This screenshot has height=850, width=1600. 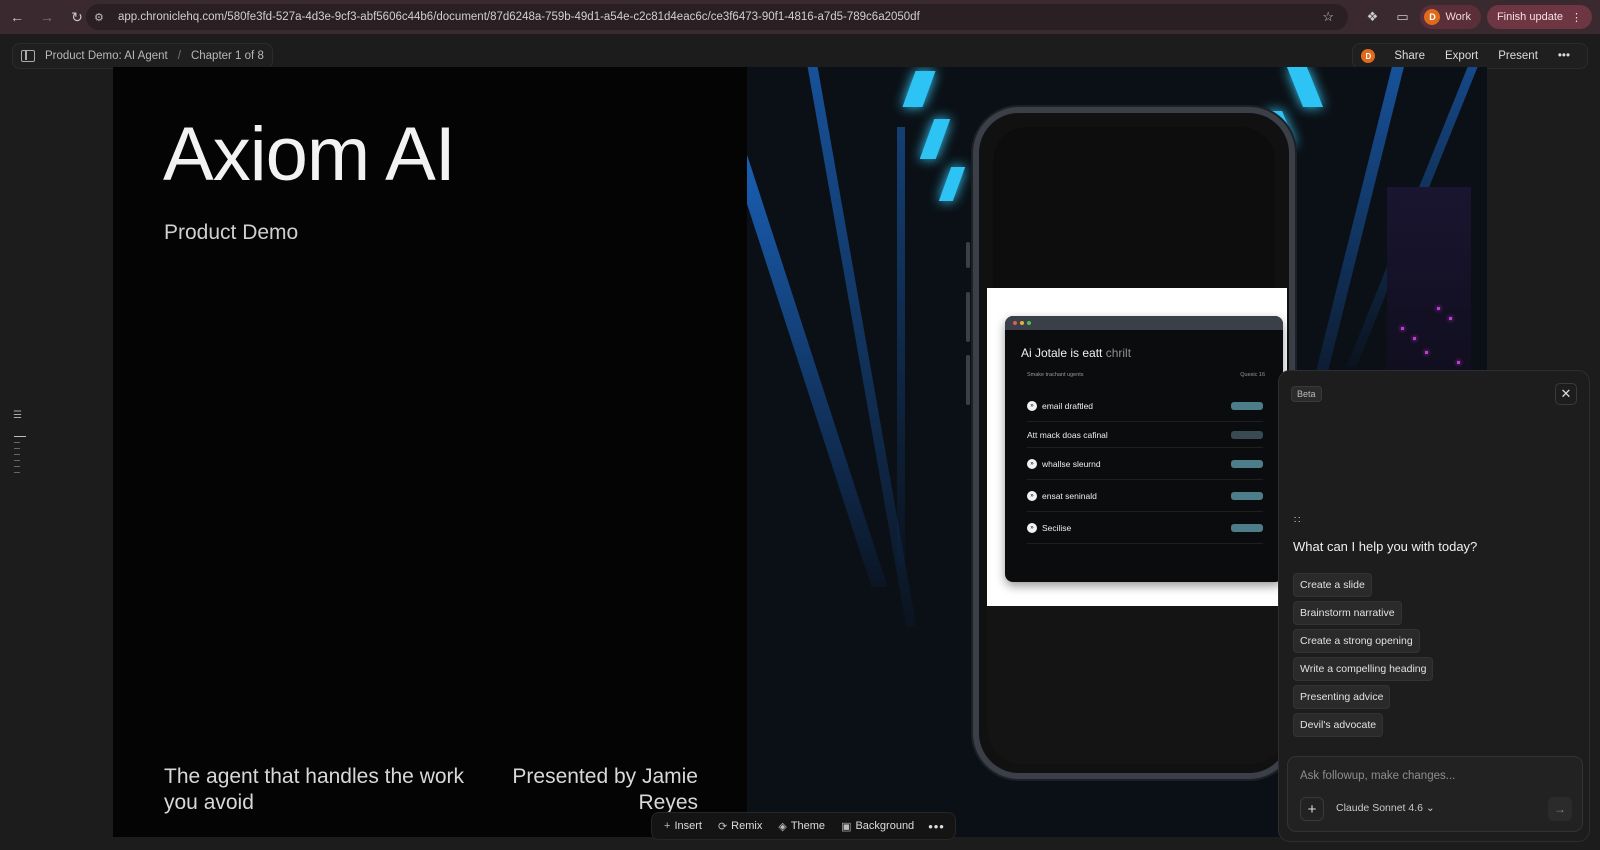 What do you see at coordinates (309, 154) in the screenshot?
I see `slide-title: Axiom AI` at bounding box center [309, 154].